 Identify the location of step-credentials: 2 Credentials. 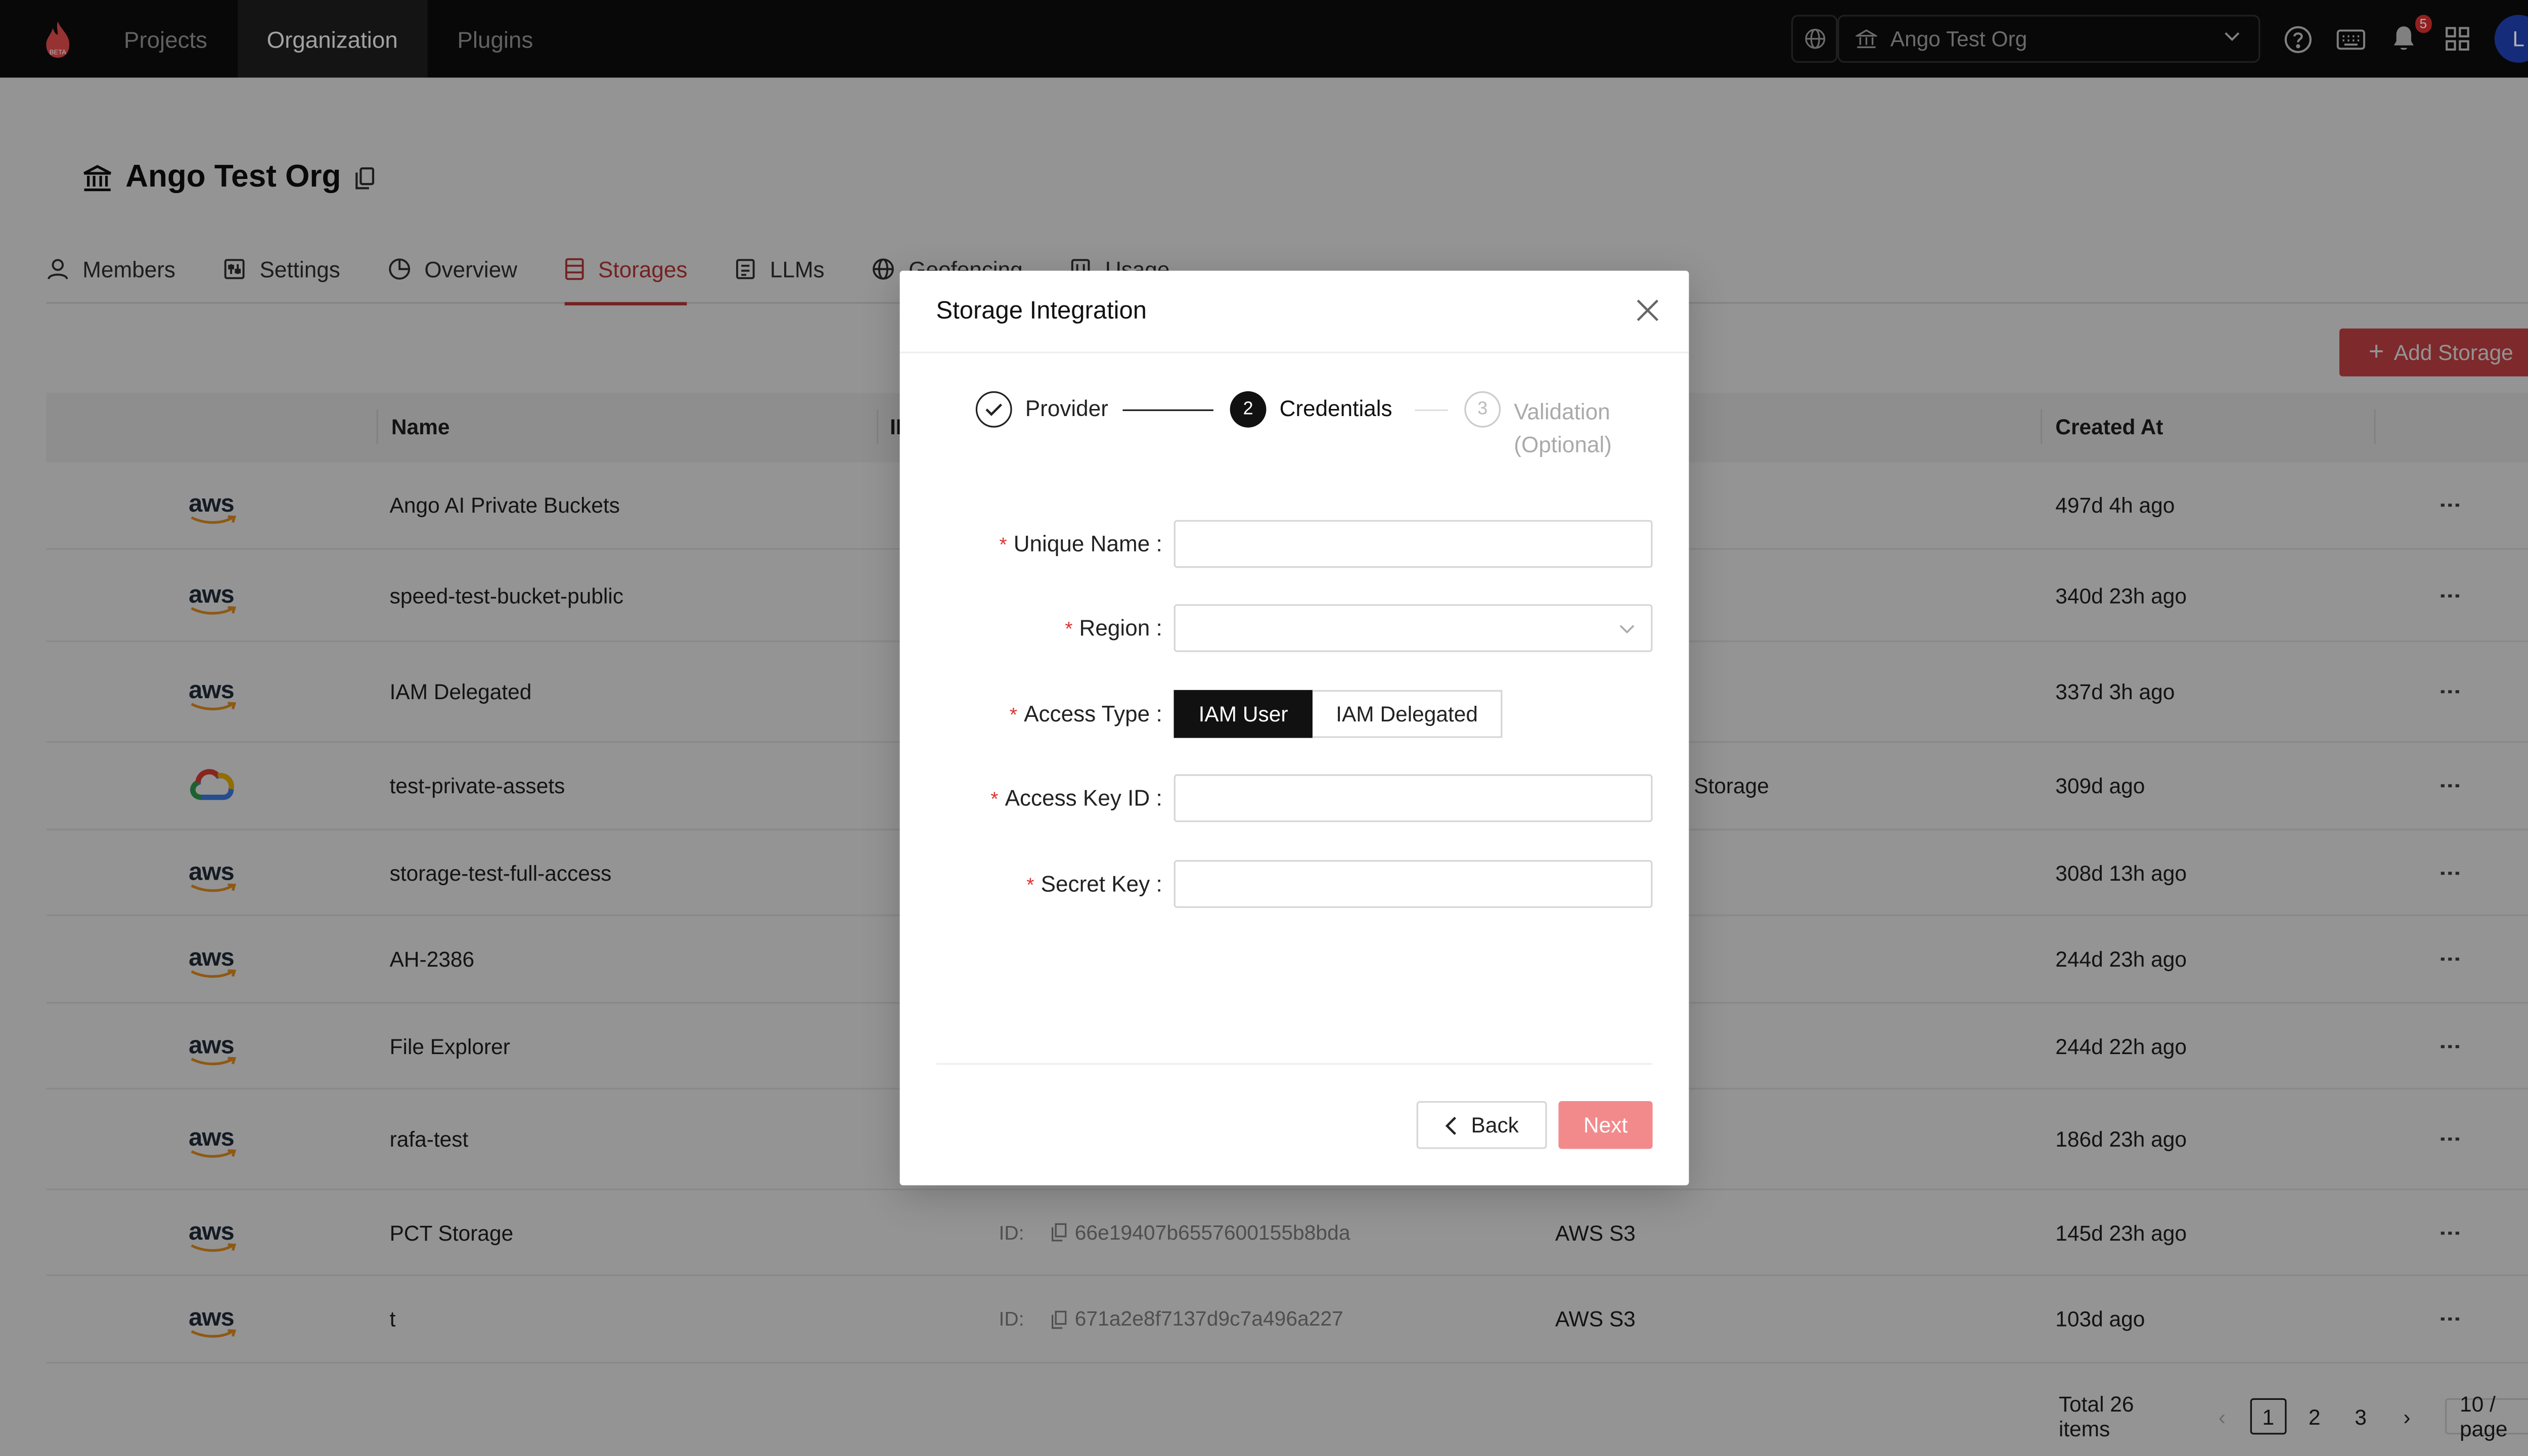
(1311, 409).